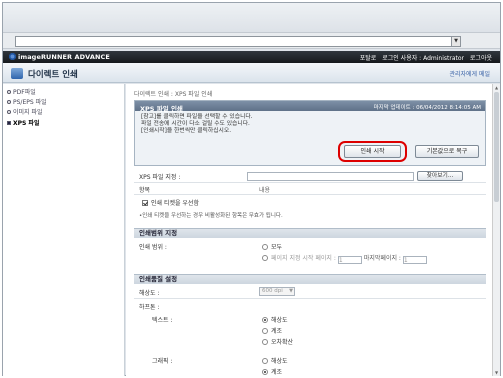 The width and height of the screenshot is (503, 378). Describe the element at coordinates (310, 233) in the screenshot. I see `range-section-header: 인쇄범위 지정` at that location.